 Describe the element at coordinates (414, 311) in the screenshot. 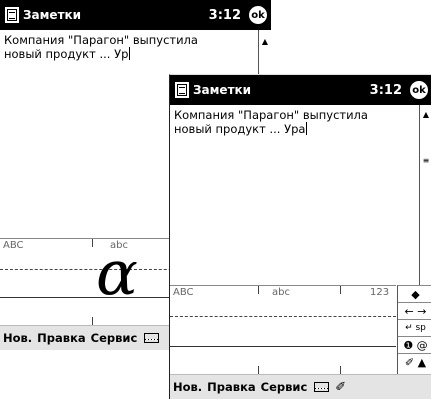

I see `side-button: ← →` at that location.